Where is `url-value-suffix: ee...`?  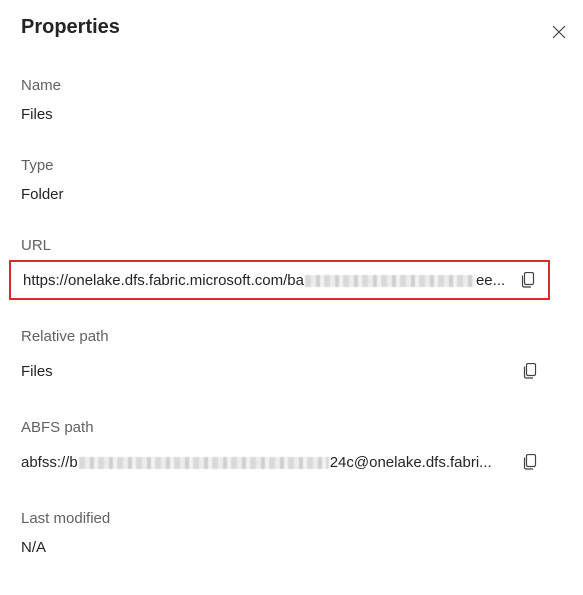 url-value-suffix: ee... is located at coordinates (490, 280).